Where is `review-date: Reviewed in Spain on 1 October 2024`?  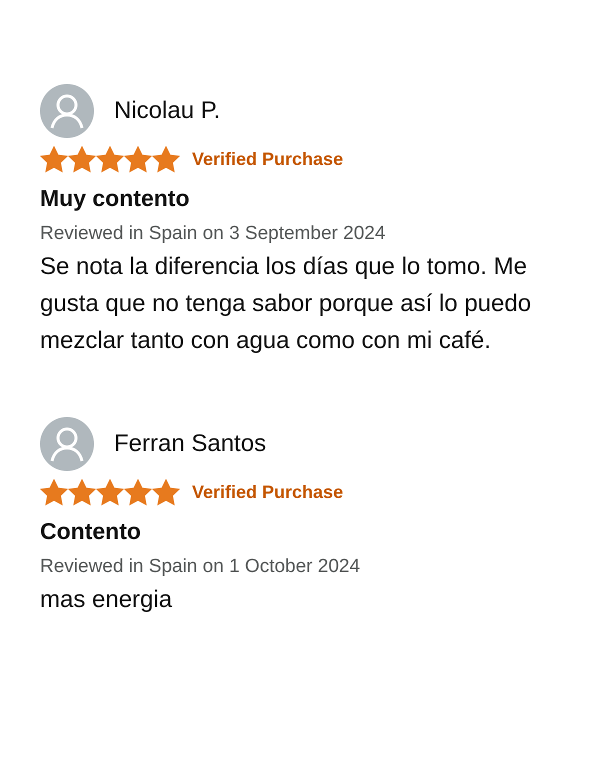 review-date: Reviewed in Spain on 1 October 2024 is located at coordinates (201, 566).